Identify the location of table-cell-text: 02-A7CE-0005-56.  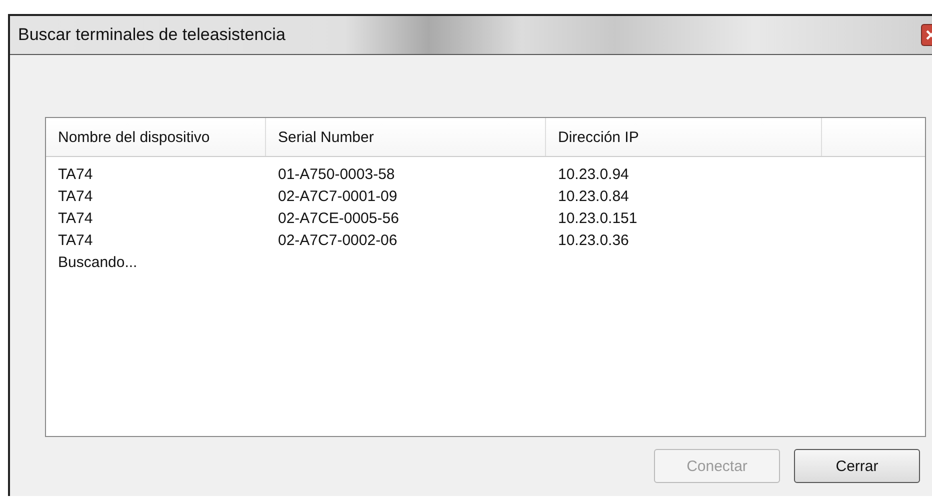
(338, 218).